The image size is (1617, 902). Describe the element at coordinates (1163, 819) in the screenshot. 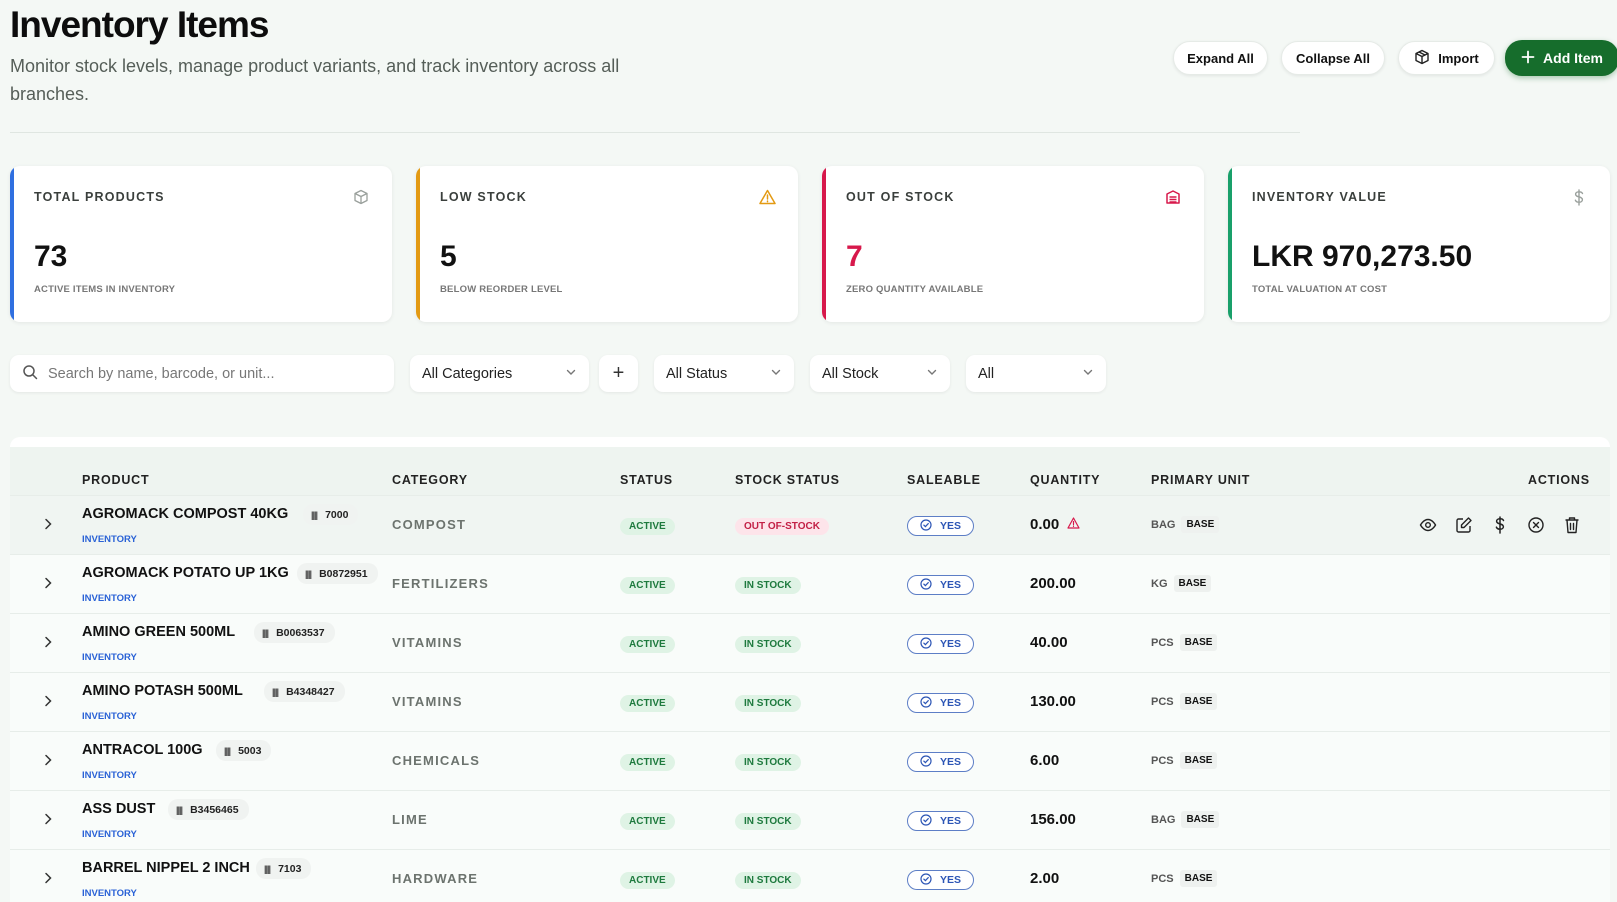

I see `unit-value: BAG` at that location.